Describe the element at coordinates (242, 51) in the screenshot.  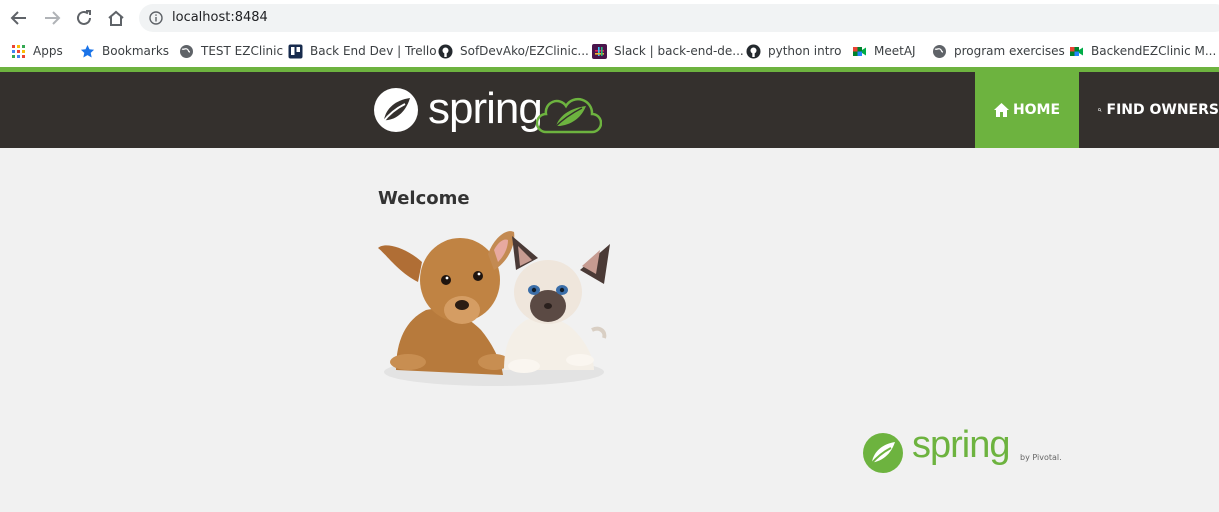
I see `bookmark-label: TEST EZClinic` at that location.